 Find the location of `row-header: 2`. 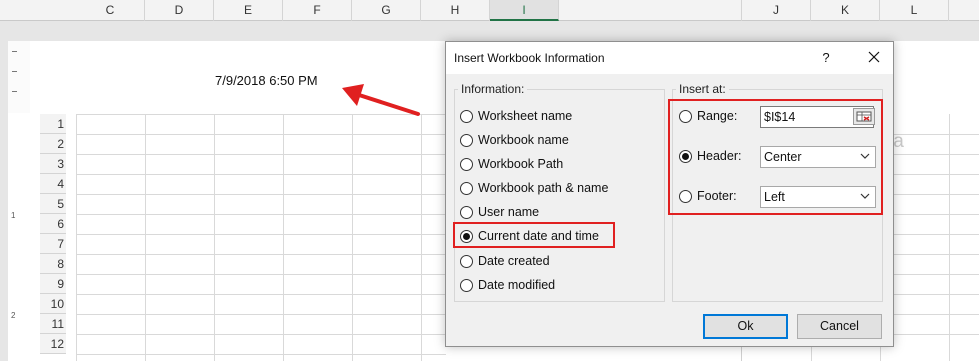

row-header: 2 is located at coordinates (53, 144).